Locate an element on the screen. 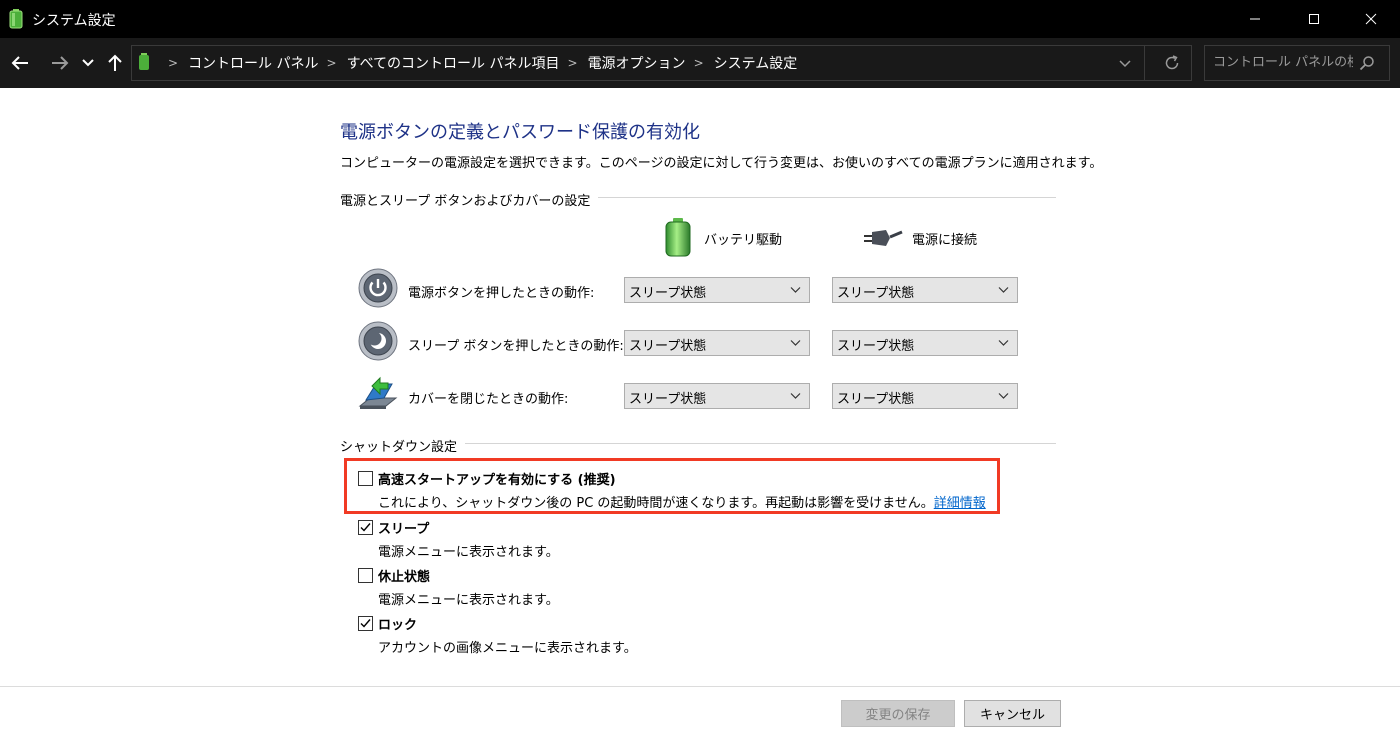 Image resolution: width=1400 pixels, height=741 pixels. address-history-icon is located at coordinates (1125, 63).